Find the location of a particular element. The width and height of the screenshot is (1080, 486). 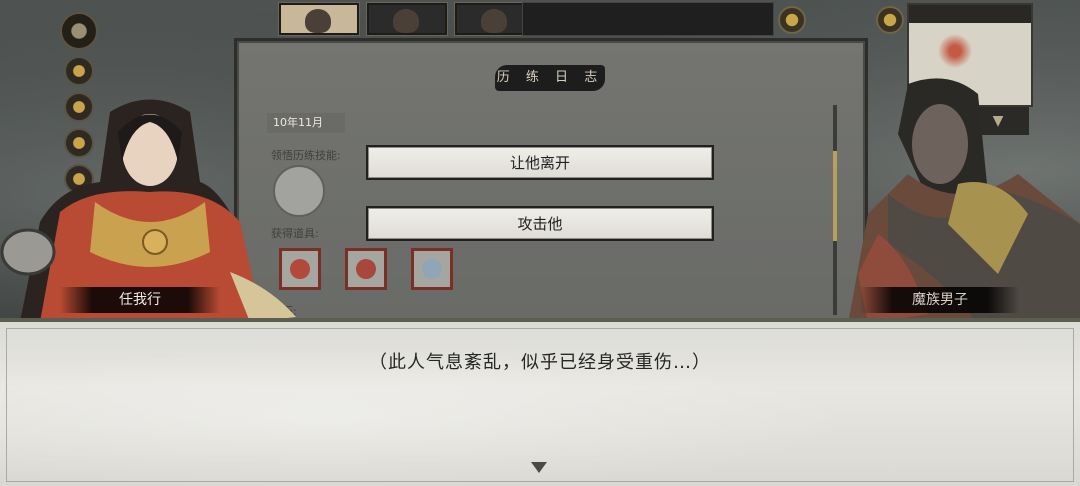

coin-icon is located at coordinates (792, 20).